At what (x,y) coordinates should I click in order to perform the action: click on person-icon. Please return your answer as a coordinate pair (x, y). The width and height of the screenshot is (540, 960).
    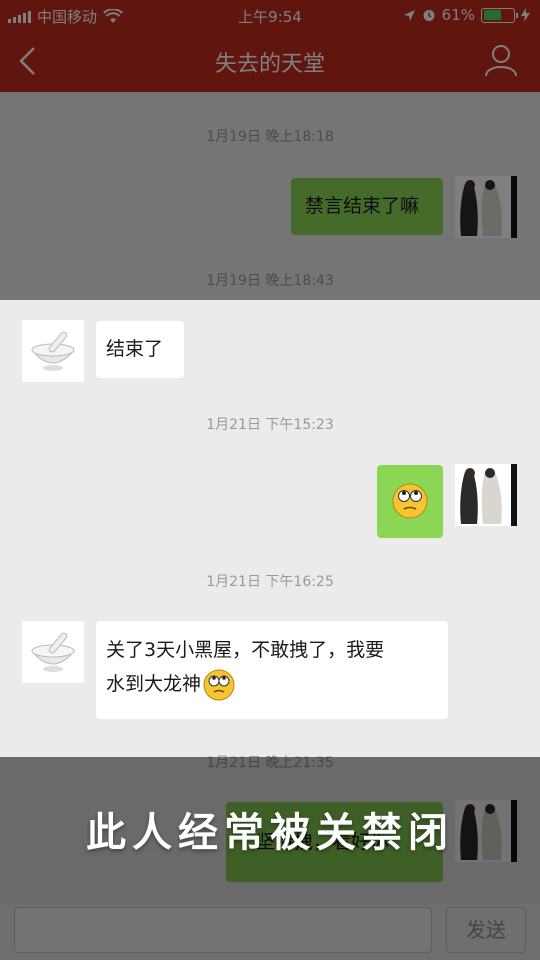
    Looking at the image, I should click on (501, 60).